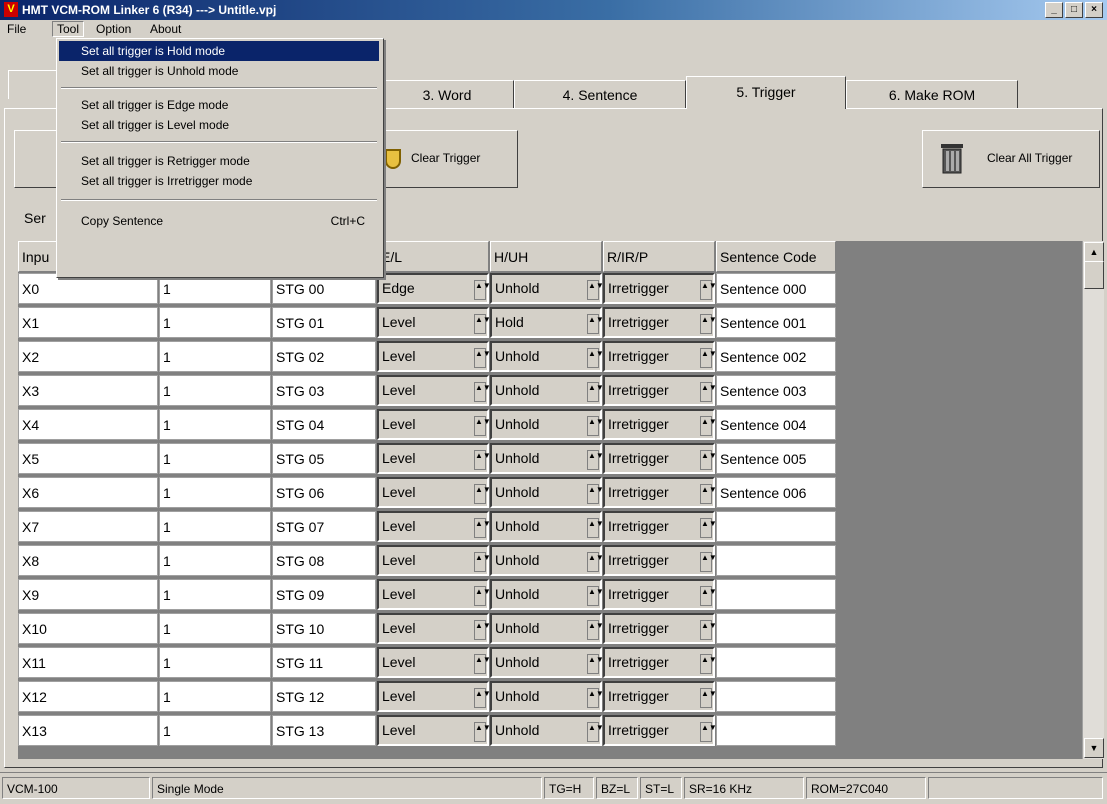 This screenshot has width=1107, height=804. I want to click on clear-all-trigger-button: Clear All Trigger, so click(1011, 159).